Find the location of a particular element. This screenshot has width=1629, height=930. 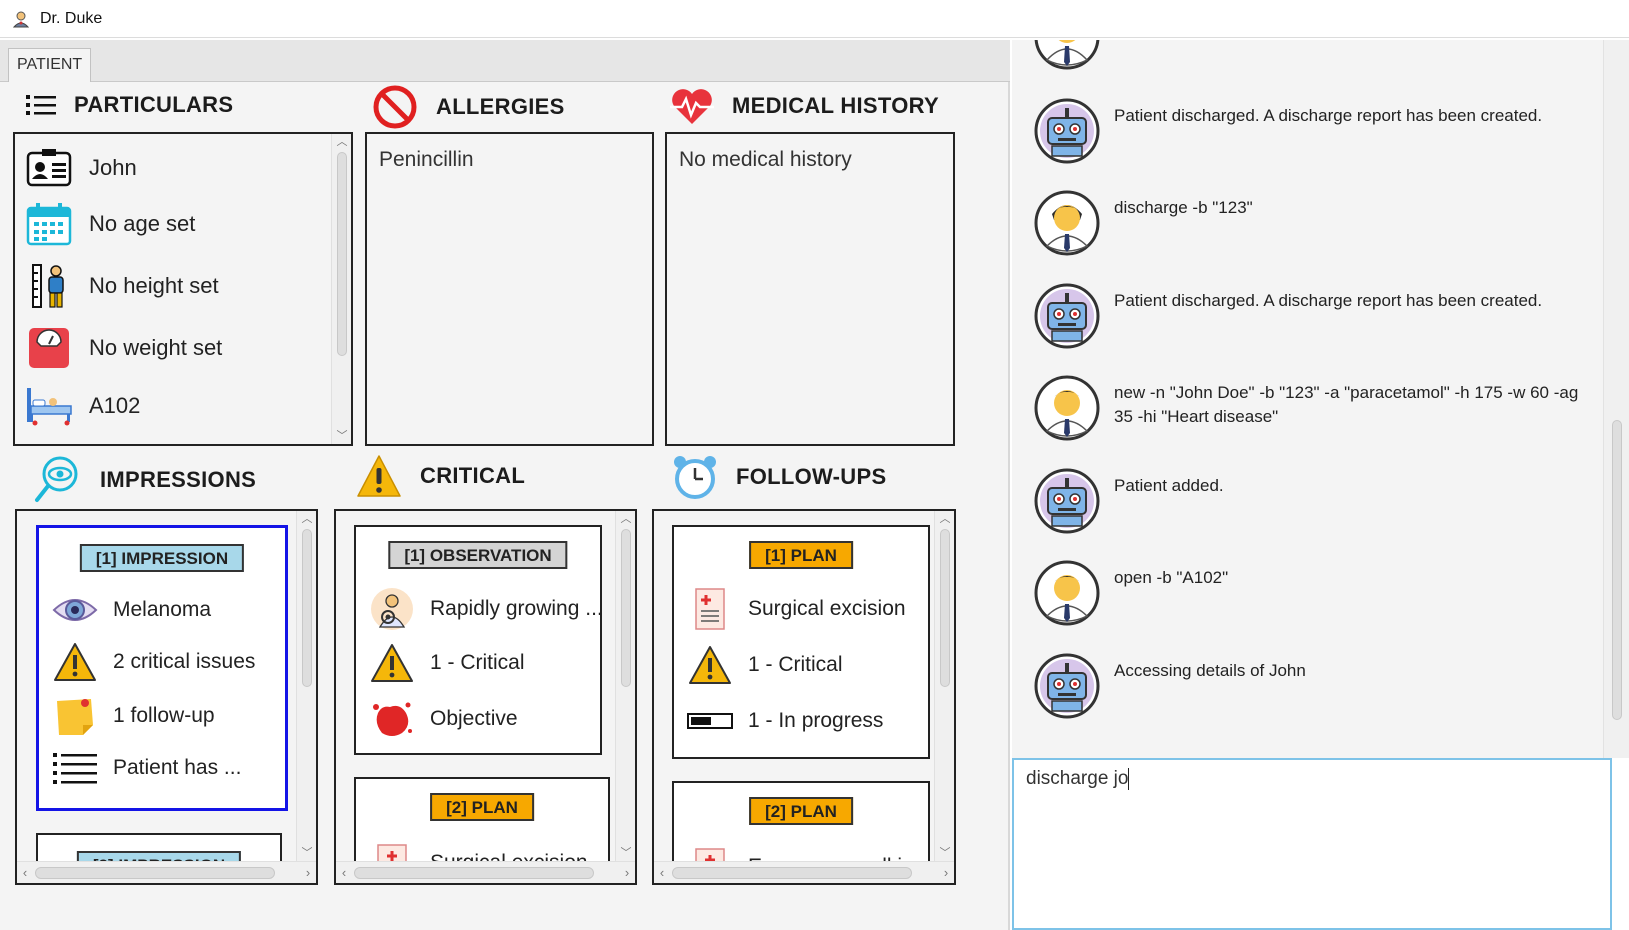

chat-scrollbar is located at coordinates (1616, 399).